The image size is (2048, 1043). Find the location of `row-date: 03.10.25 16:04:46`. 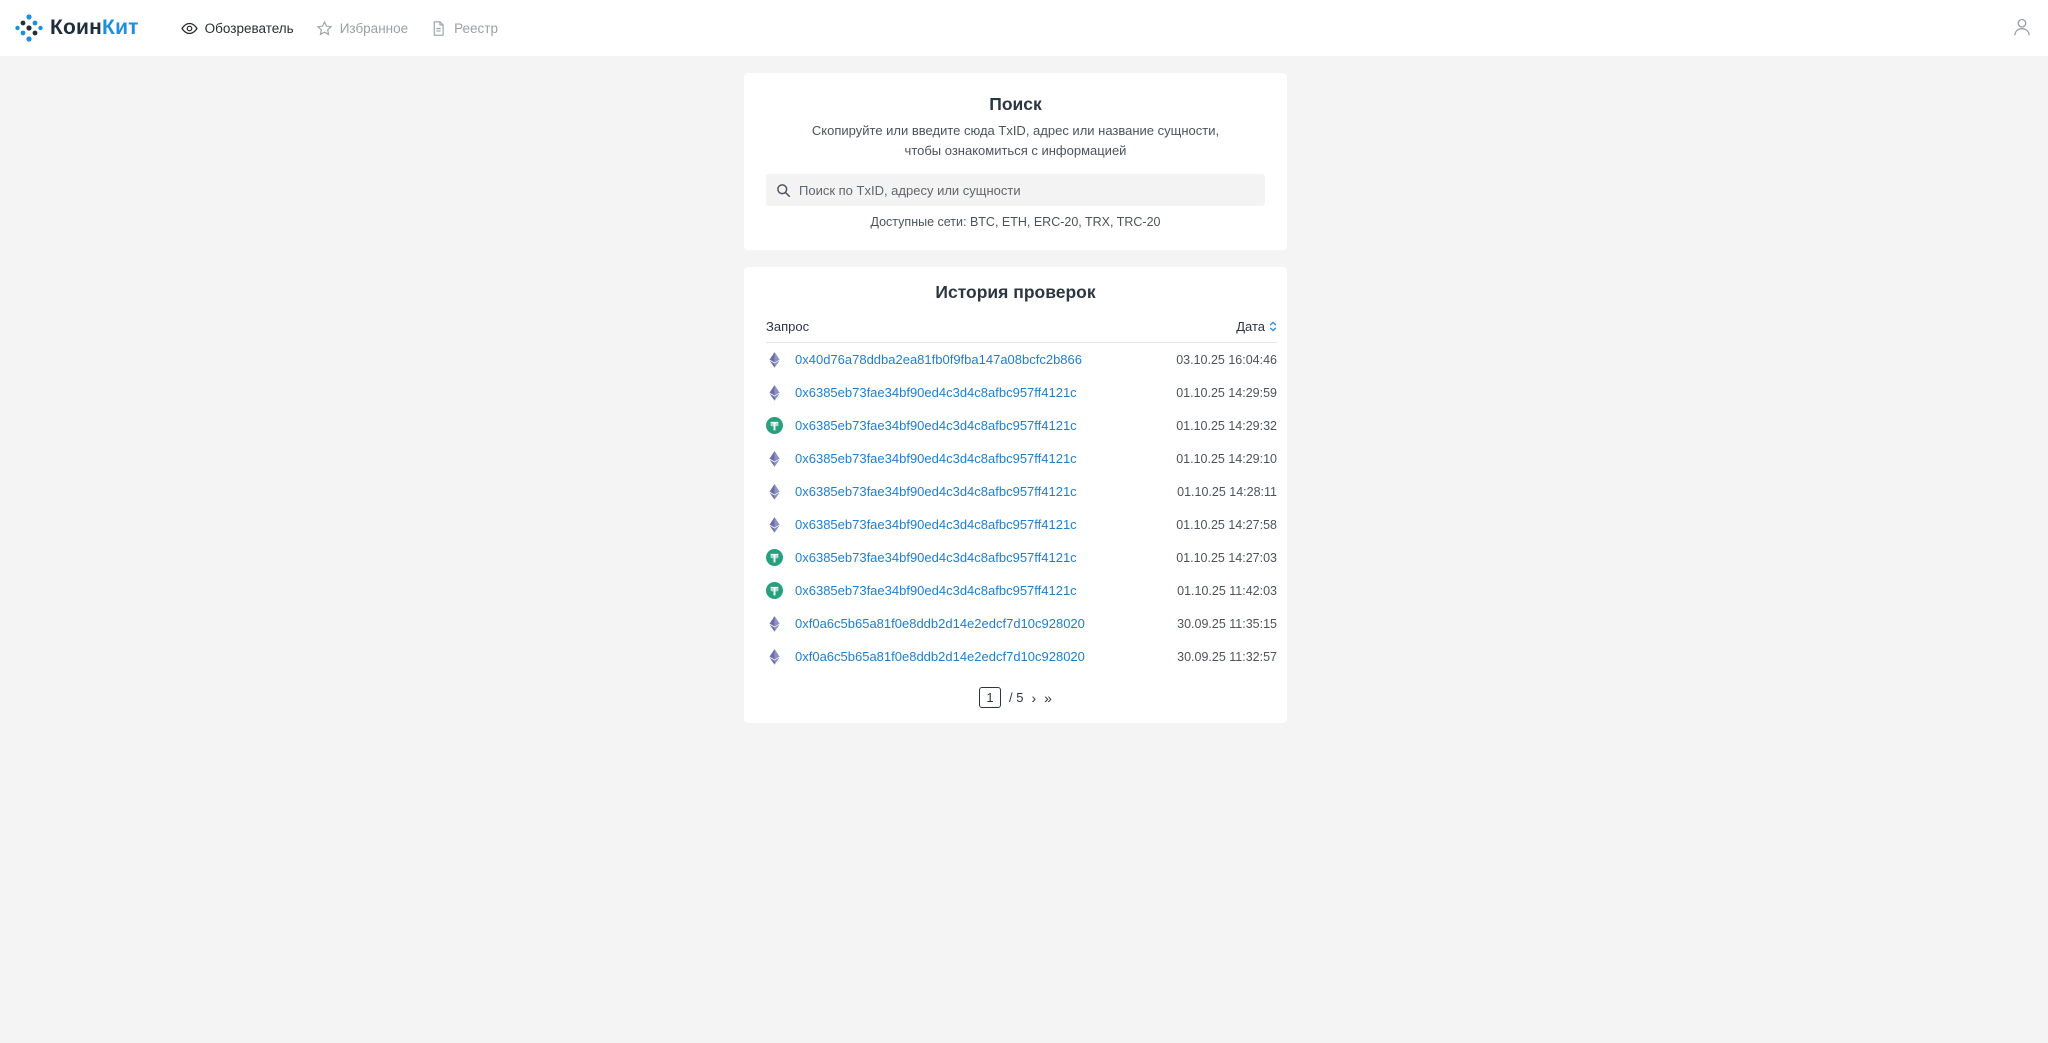

row-date: 03.10.25 16:04:46 is located at coordinates (1226, 359).